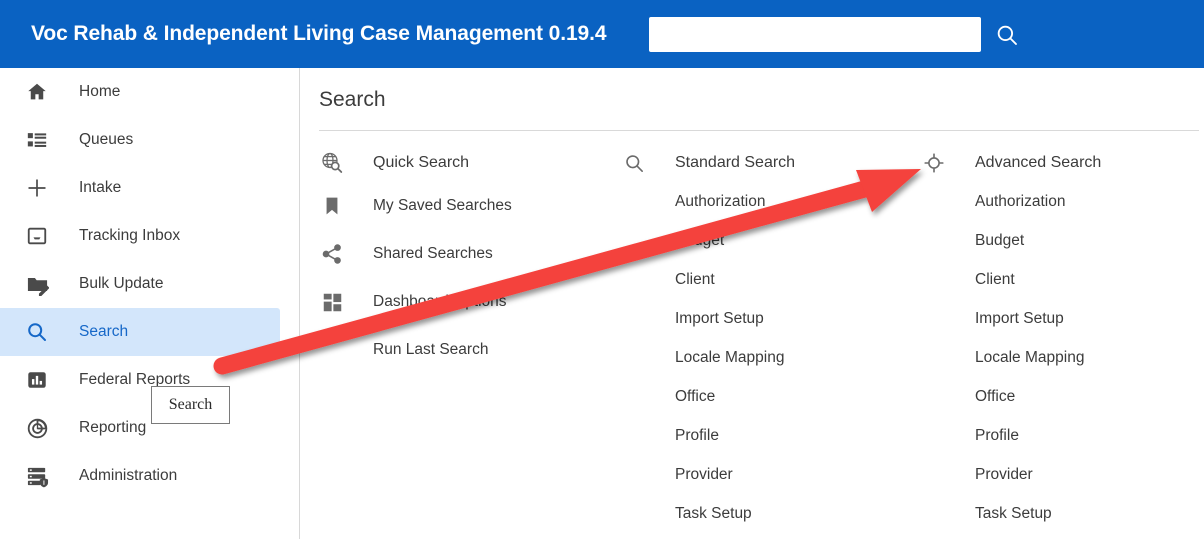 This screenshot has height=539, width=1204. I want to click on advanced-office-item: Office, so click(1060, 396).